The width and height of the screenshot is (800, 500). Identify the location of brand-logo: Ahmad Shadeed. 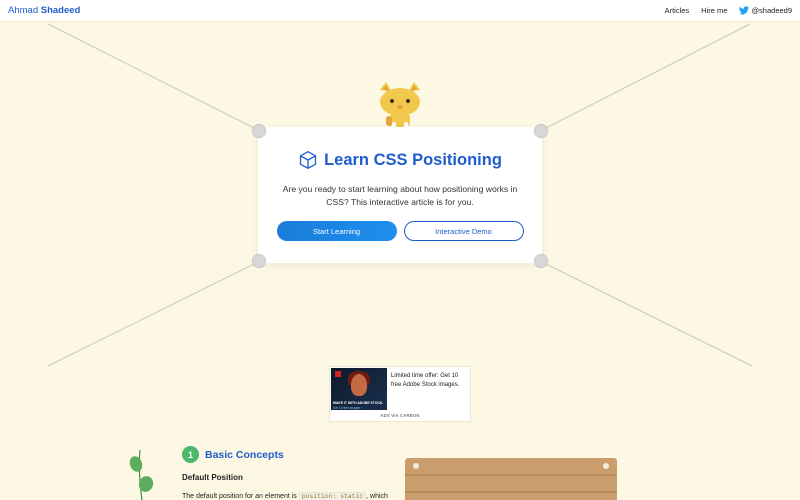
(44, 10).